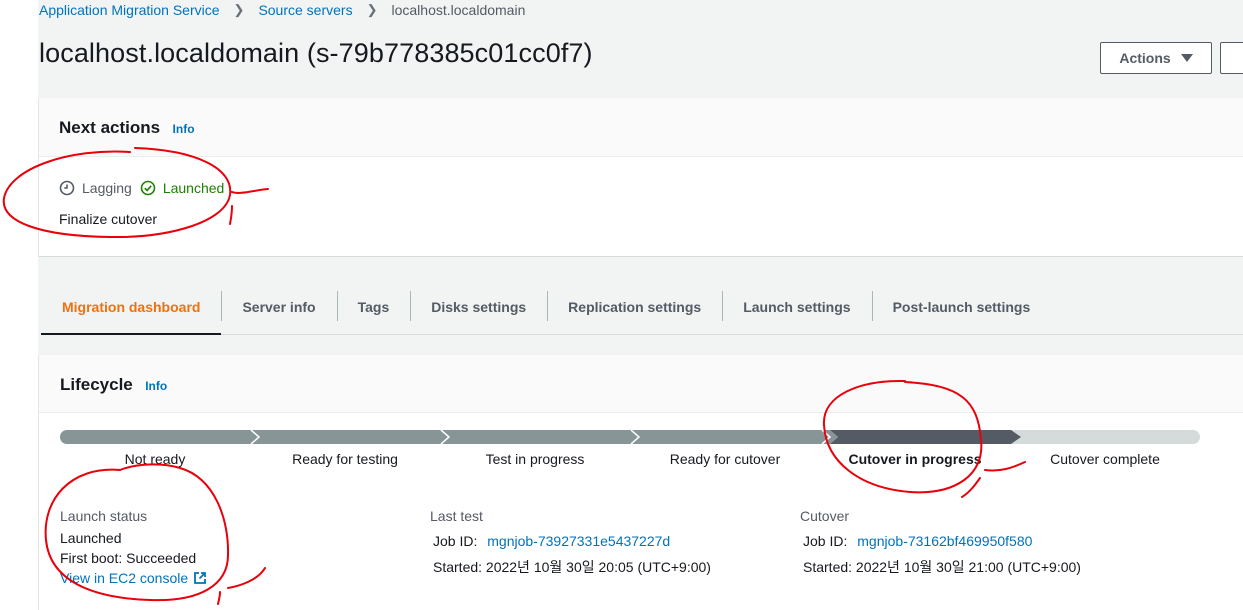  What do you see at coordinates (915, 459) in the screenshot?
I see `step-cutover-in-progress: Cutover in progress` at bounding box center [915, 459].